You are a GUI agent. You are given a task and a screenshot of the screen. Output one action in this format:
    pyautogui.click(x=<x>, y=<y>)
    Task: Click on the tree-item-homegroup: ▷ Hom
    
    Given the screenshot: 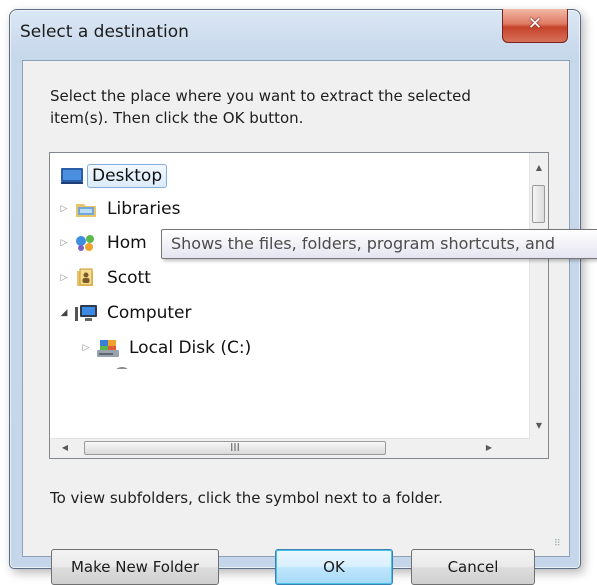 What is the action you would take?
    pyautogui.click(x=105, y=243)
    